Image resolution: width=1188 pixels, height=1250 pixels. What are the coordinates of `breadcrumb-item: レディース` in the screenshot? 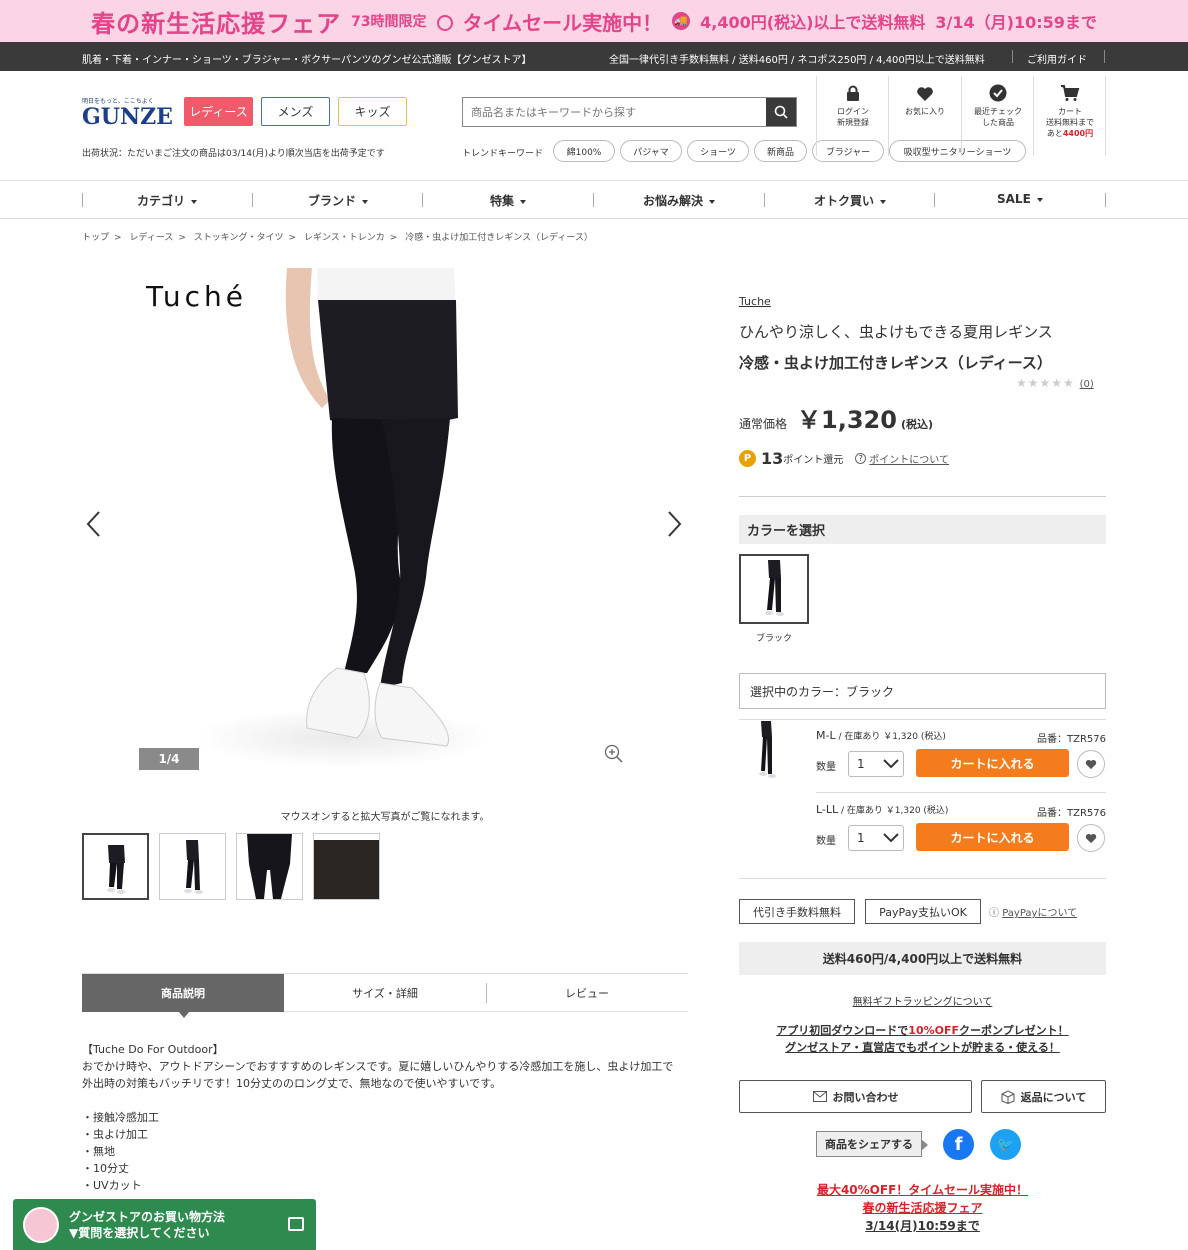 It's located at (151, 238).